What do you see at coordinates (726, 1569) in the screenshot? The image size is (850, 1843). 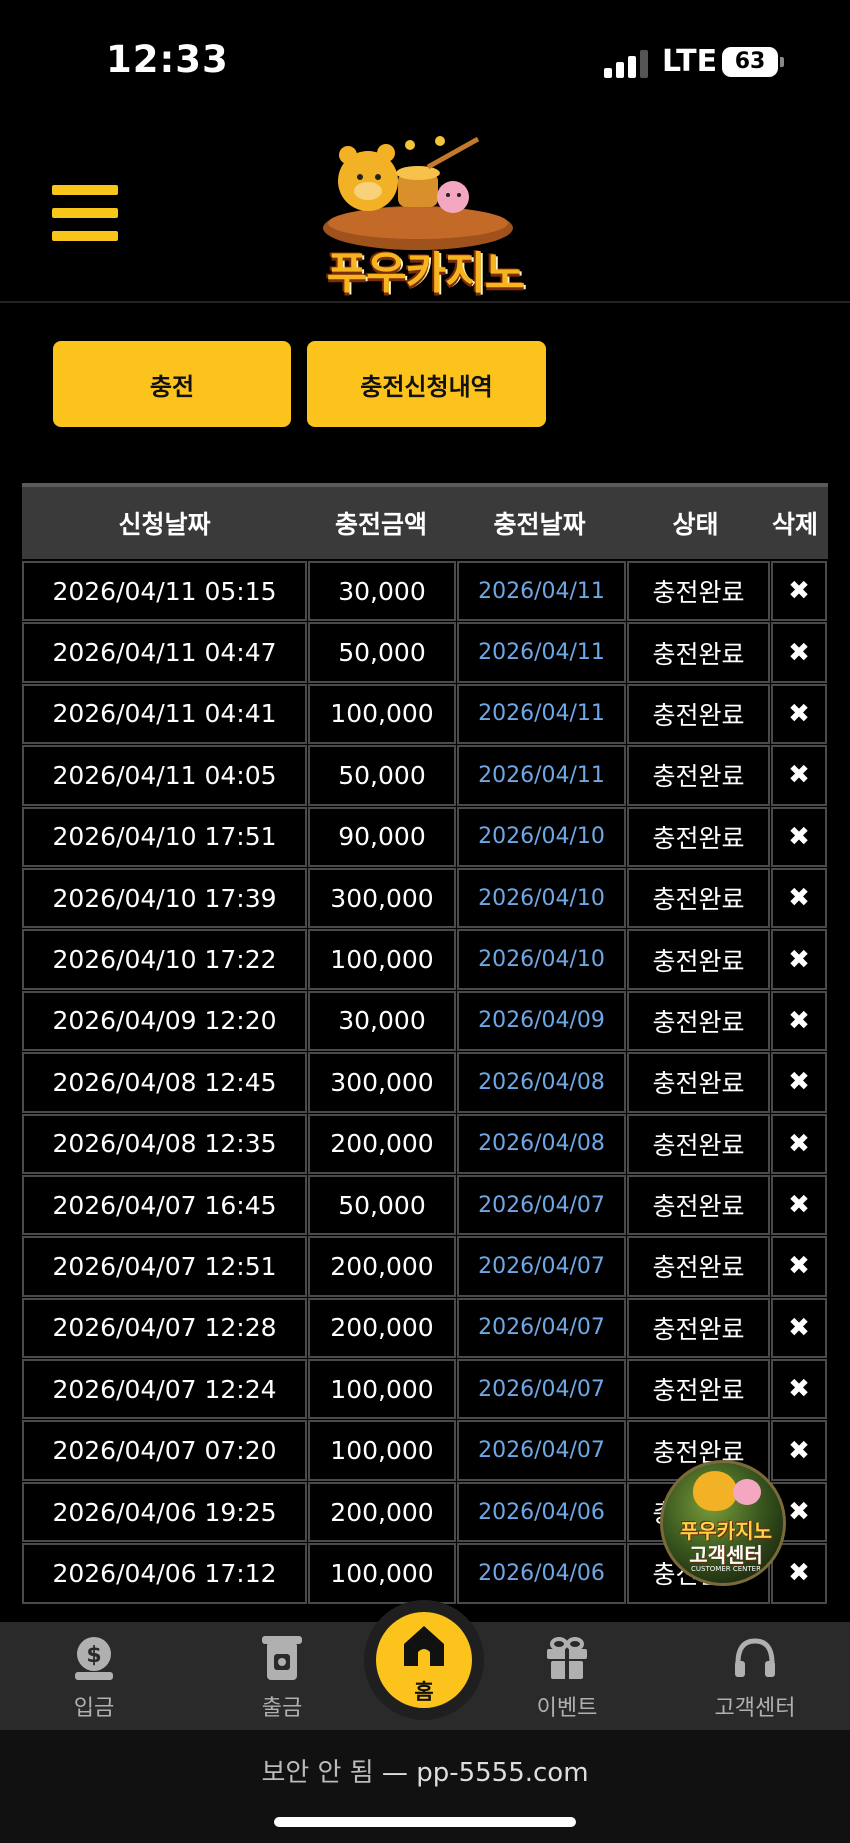 I see `customer-center-english: CUSTOMER CENTER` at bounding box center [726, 1569].